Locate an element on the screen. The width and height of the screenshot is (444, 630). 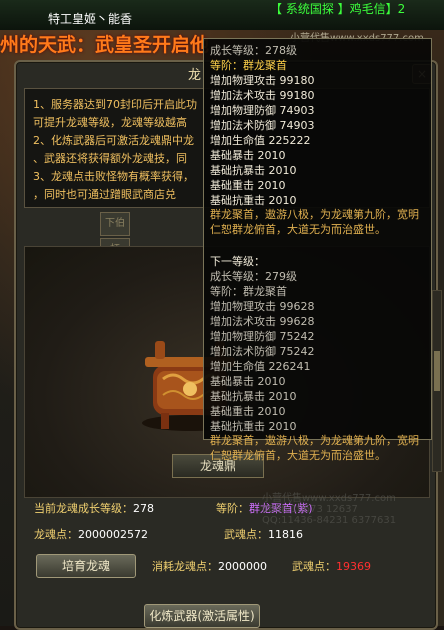
tooltip-scrollbar is located at coordinates (437, 381).